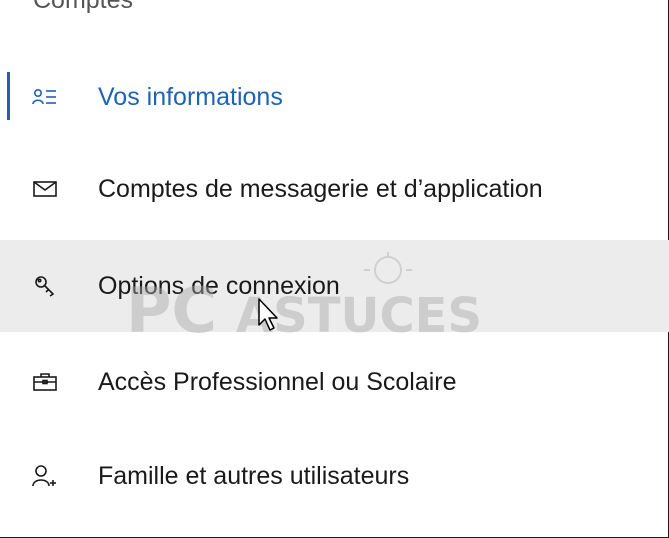 The width and height of the screenshot is (669, 538). What do you see at coordinates (45, 286) in the screenshot?
I see `key-icon` at bounding box center [45, 286].